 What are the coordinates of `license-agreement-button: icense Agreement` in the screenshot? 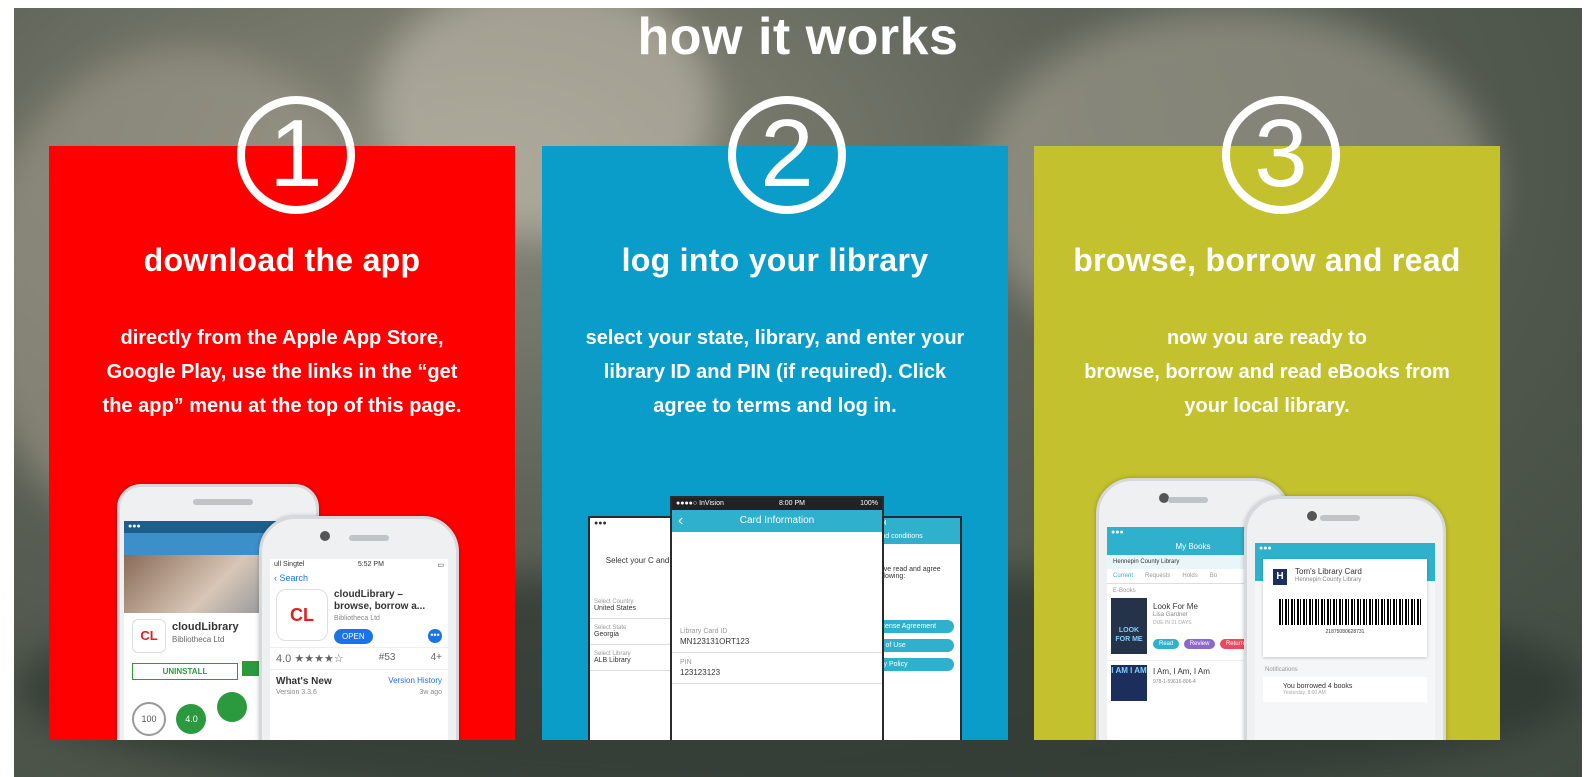 It's located at (913, 626).